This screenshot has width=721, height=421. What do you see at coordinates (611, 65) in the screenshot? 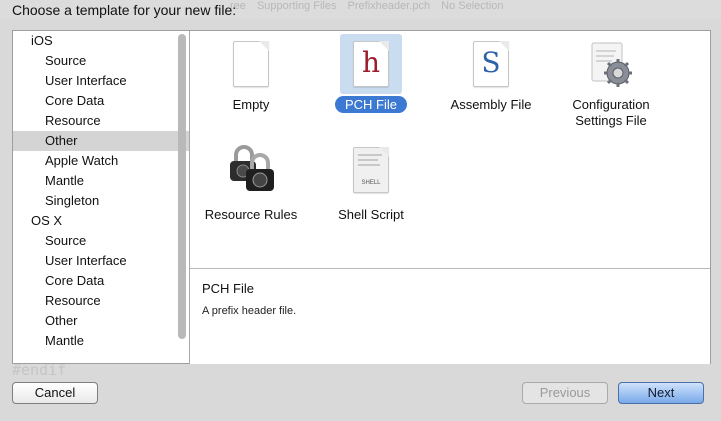
I see `configuration-settings-icon` at bounding box center [611, 65].